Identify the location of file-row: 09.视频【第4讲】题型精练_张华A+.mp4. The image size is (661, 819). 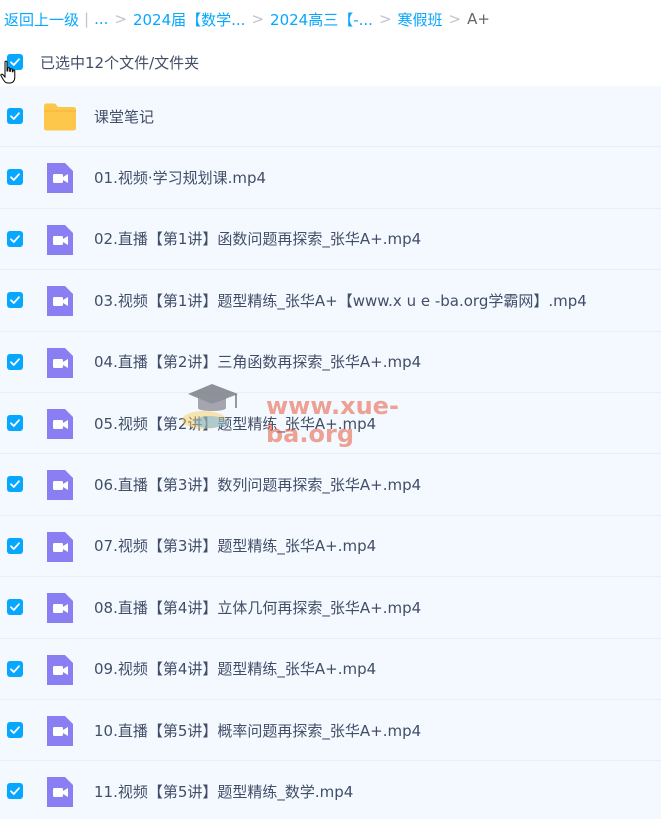
(330, 669).